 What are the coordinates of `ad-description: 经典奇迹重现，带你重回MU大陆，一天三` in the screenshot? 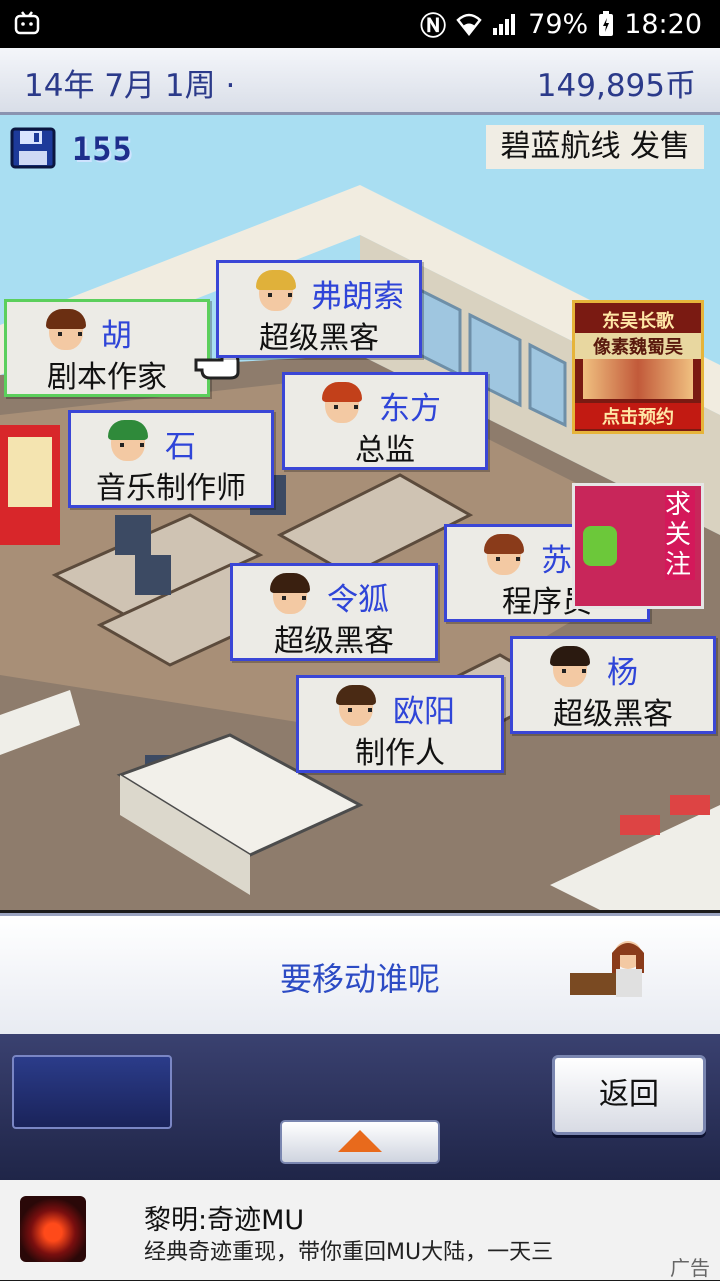 It's located at (349, 1252).